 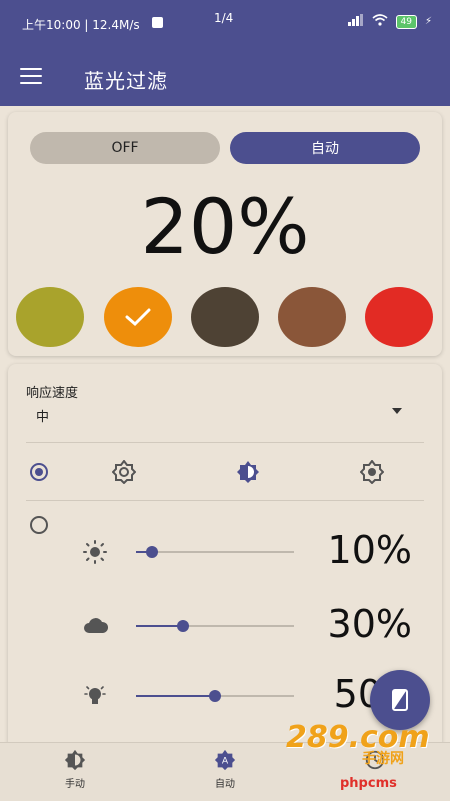 What do you see at coordinates (358, 737) in the screenshot?
I see `watermark-brand: 289.com` at bounding box center [358, 737].